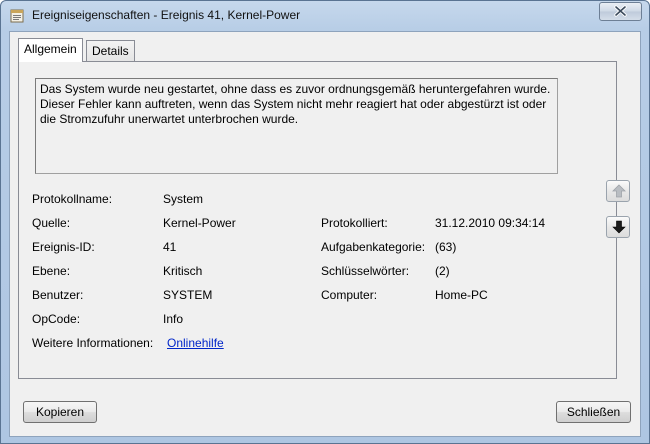 The image size is (650, 444). I want to click on previous-event-button, so click(618, 191).